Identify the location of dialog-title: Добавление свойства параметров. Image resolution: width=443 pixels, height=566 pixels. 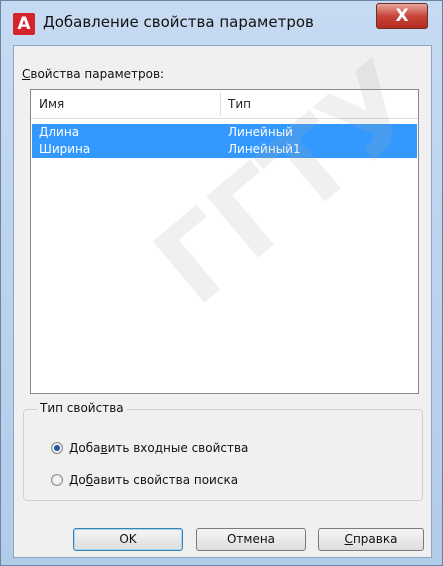
(178, 22).